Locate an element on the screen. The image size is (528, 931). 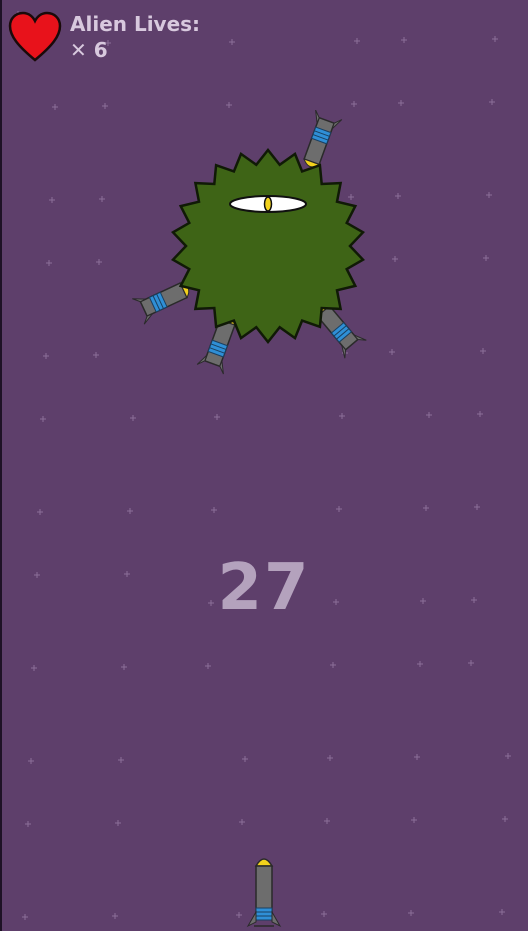
alien-eye-icon is located at coordinates (268, 204).